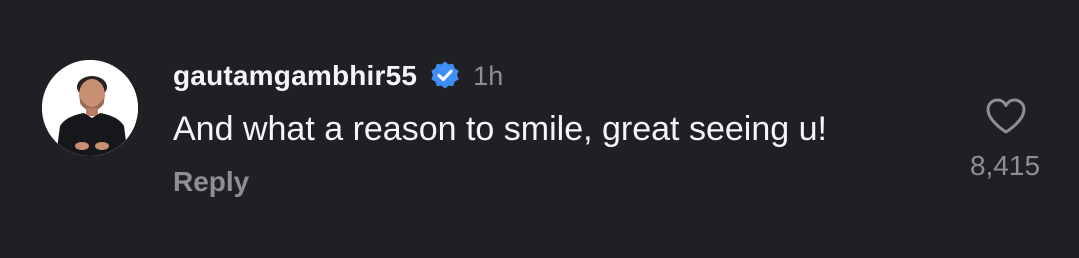 The image size is (1079, 258). What do you see at coordinates (211, 182) in the screenshot?
I see `reply-button: Reply` at bounding box center [211, 182].